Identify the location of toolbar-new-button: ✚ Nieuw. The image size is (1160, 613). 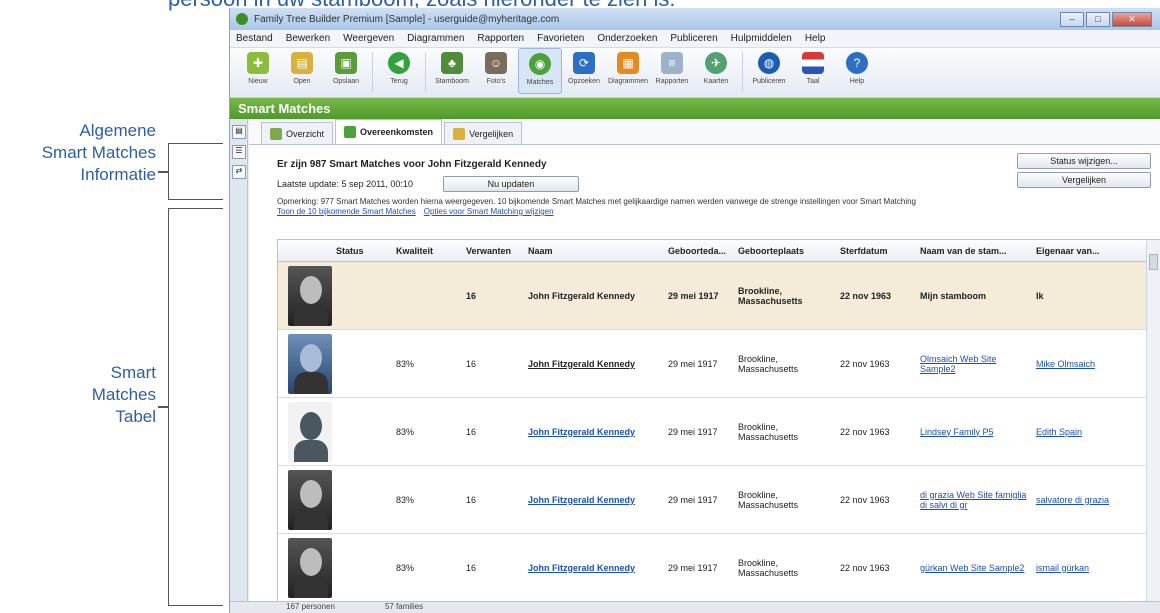
(258, 66).